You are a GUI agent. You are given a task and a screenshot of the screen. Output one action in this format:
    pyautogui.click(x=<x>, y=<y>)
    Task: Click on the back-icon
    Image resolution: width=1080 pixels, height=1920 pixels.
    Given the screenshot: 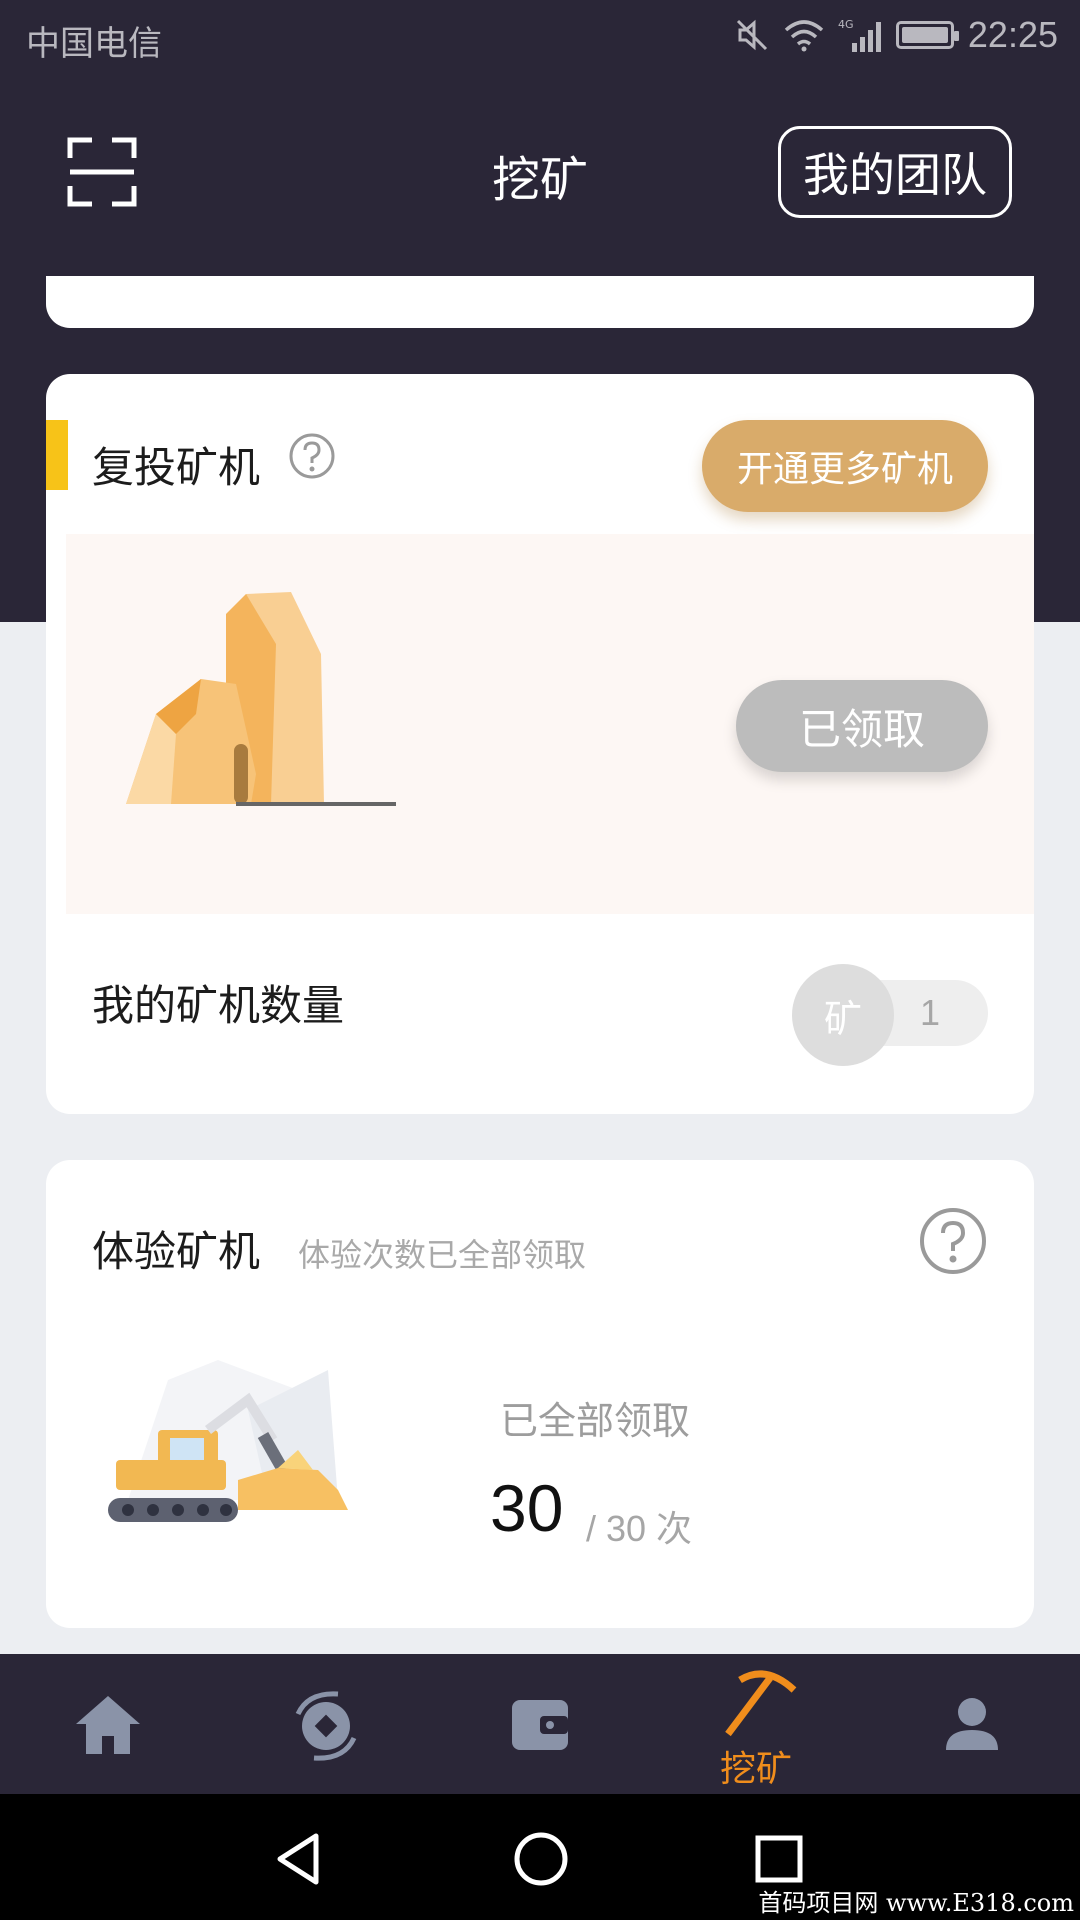 What is the action you would take?
    pyautogui.click(x=299, y=1859)
    